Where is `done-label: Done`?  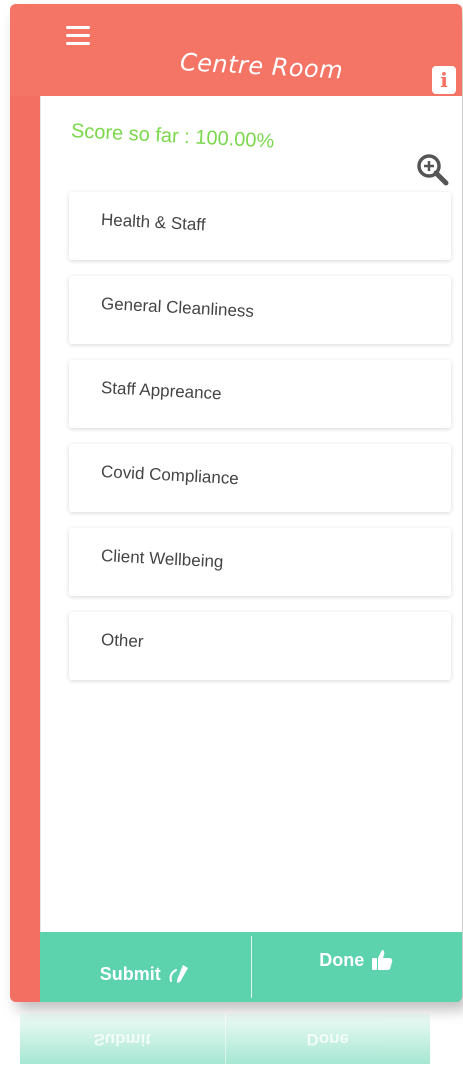 done-label: Done is located at coordinates (342, 959).